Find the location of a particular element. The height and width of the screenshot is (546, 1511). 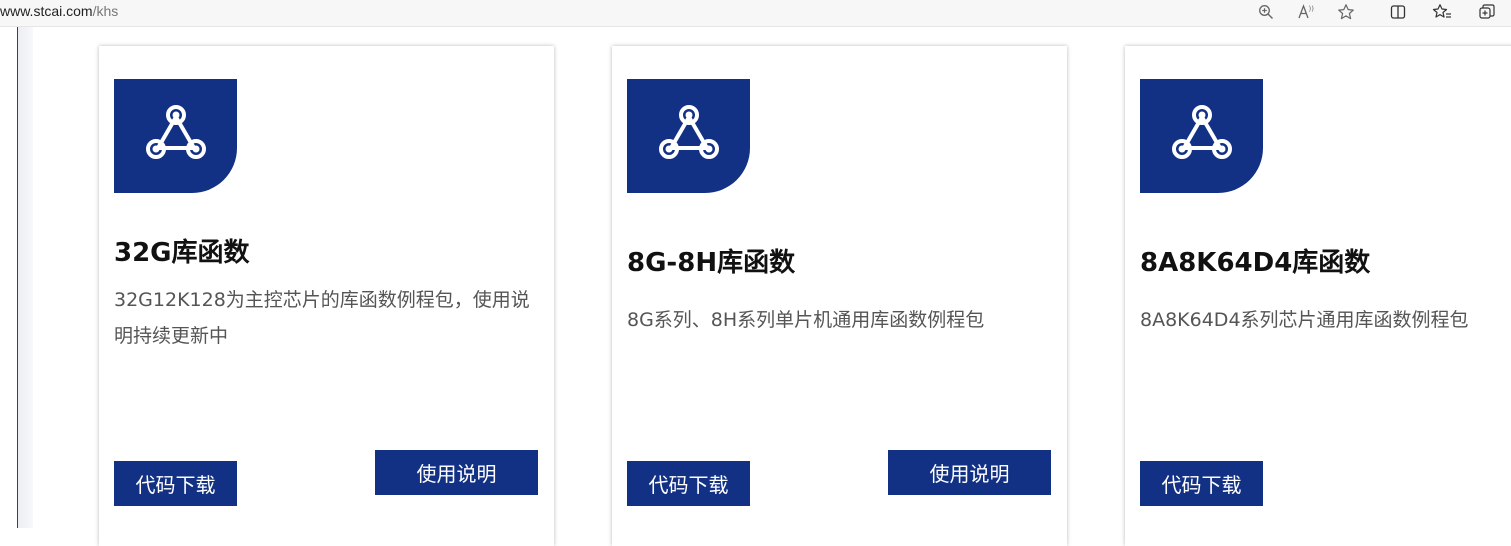

zoom-icon is located at coordinates (1266, 12).